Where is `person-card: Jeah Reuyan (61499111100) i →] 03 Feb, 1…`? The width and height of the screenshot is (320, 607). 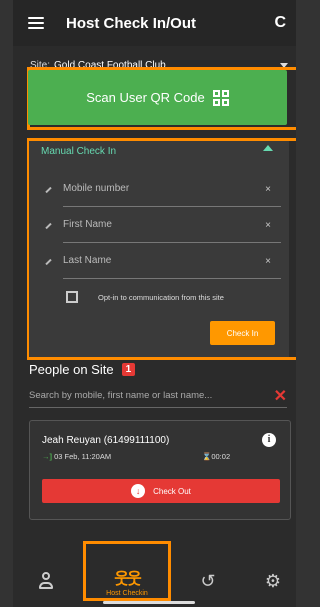 person-card: Jeah Reuyan (61499111100) i →] 03 Feb, 1… is located at coordinates (160, 470).